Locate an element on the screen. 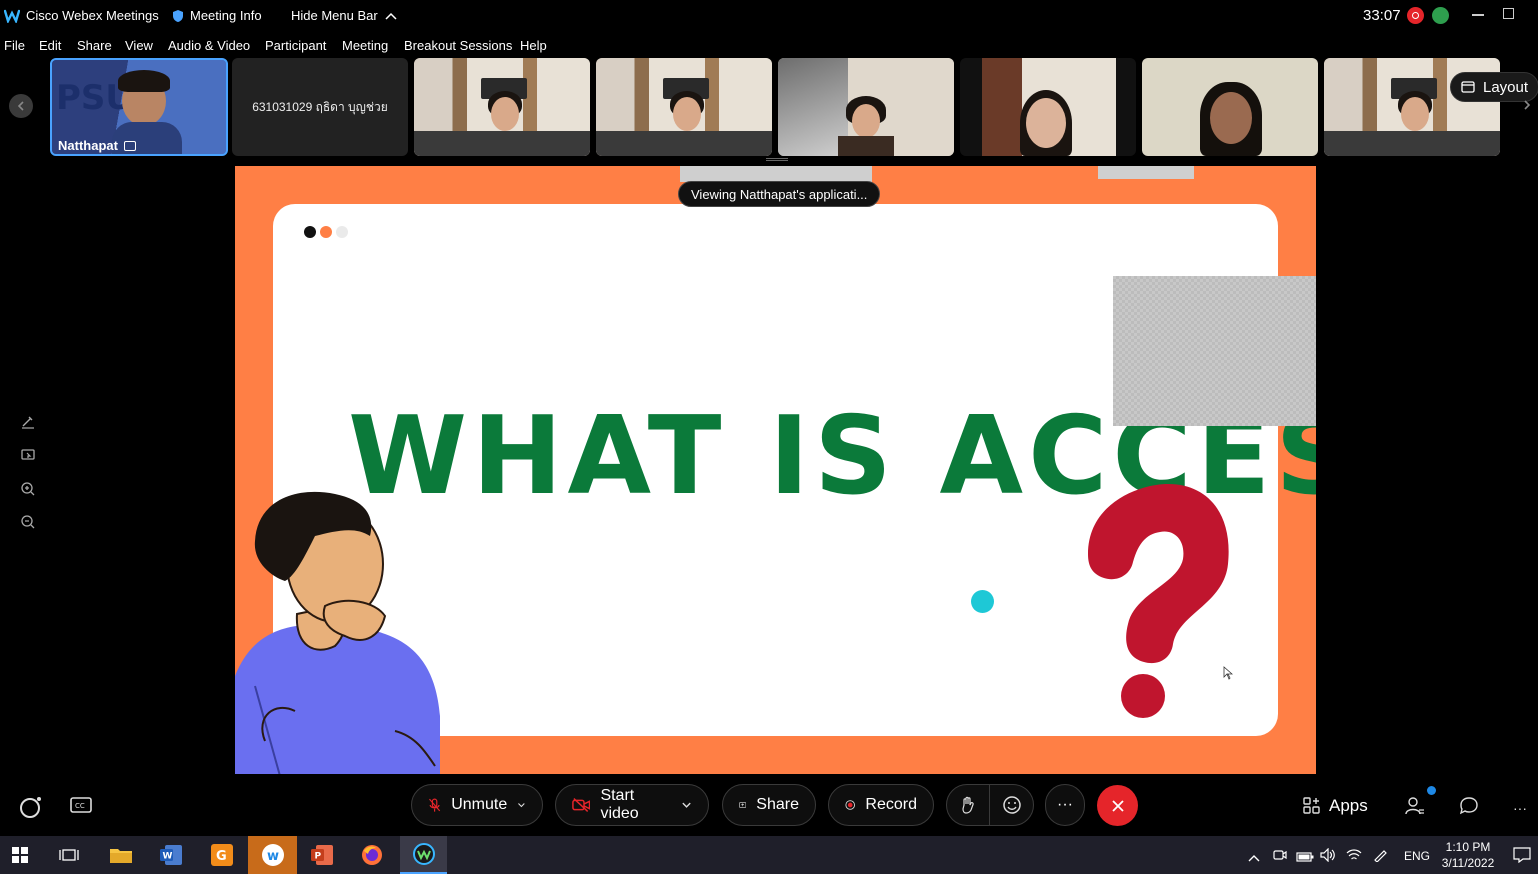 This screenshot has width=1538, height=874. volume-icon is located at coordinates (1328, 857).